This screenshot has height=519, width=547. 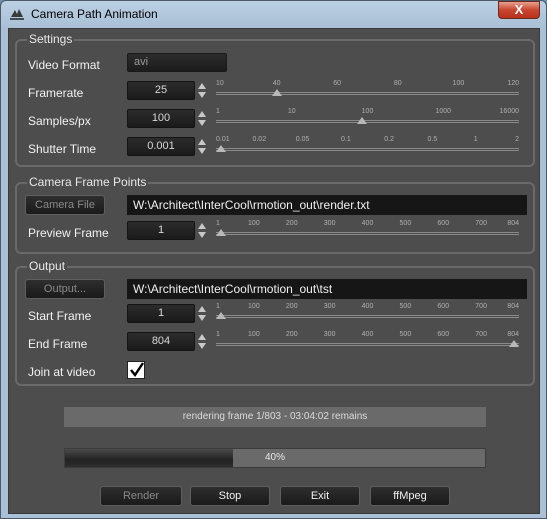 I want to click on video-format-label: Video Format, so click(x=64, y=65).